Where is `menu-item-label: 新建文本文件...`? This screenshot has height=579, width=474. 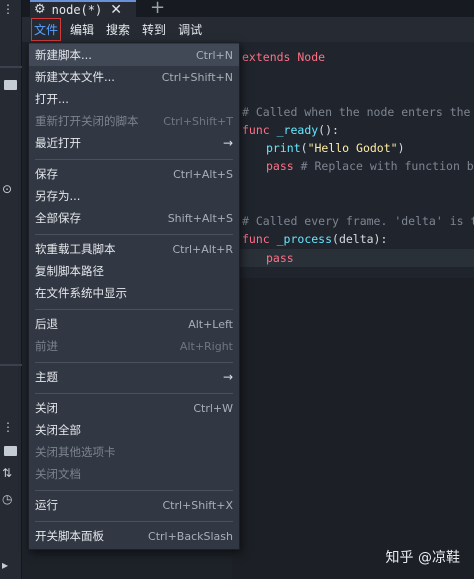 menu-item-label: 新建文本文件... is located at coordinates (75, 77).